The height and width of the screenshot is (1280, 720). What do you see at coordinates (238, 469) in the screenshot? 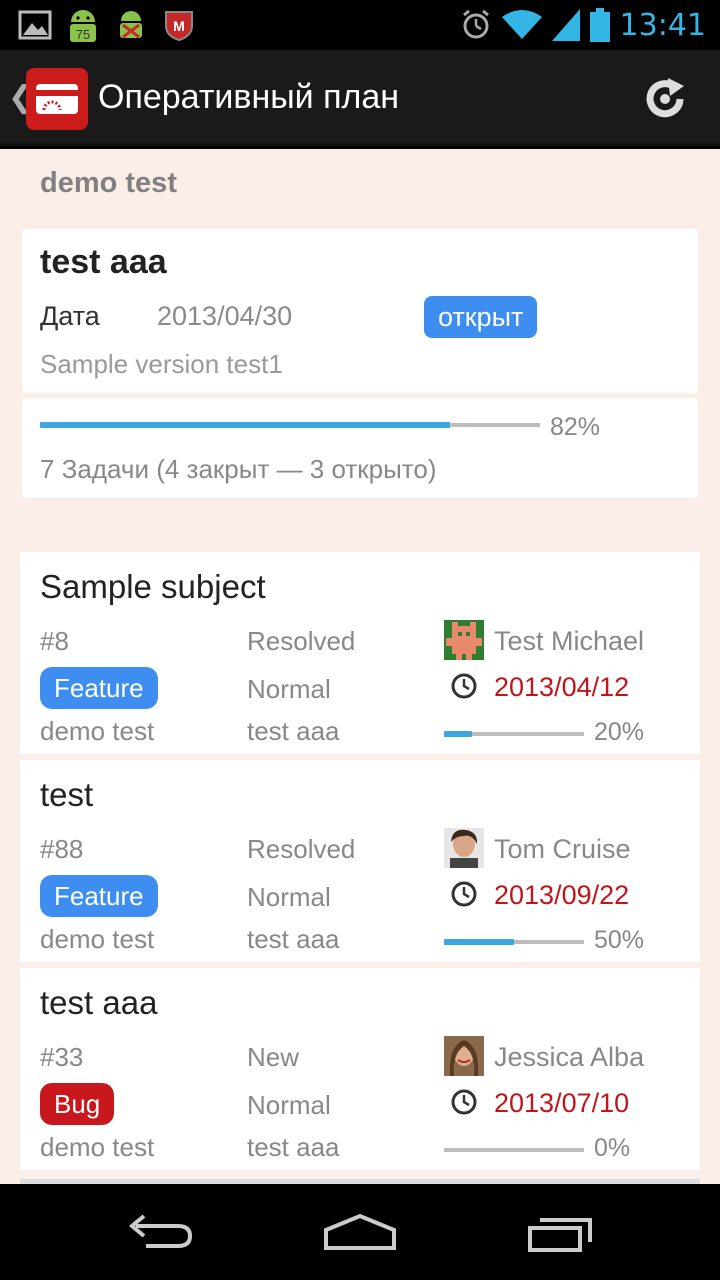
I see `tasks-summary: 7 Задачи (4 закрыт — 3 открыто)` at bounding box center [238, 469].